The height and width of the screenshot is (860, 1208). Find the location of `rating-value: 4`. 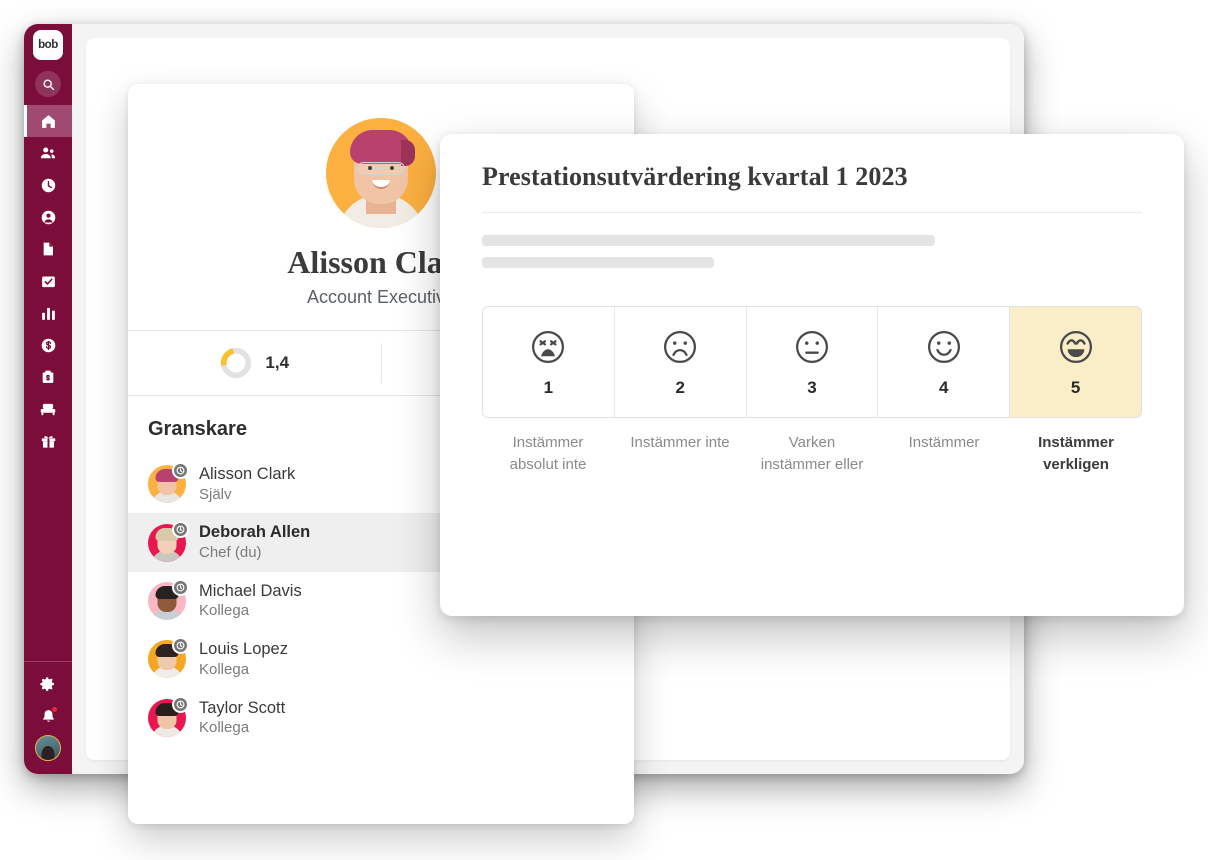

rating-value: 4 is located at coordinates (944, 387).